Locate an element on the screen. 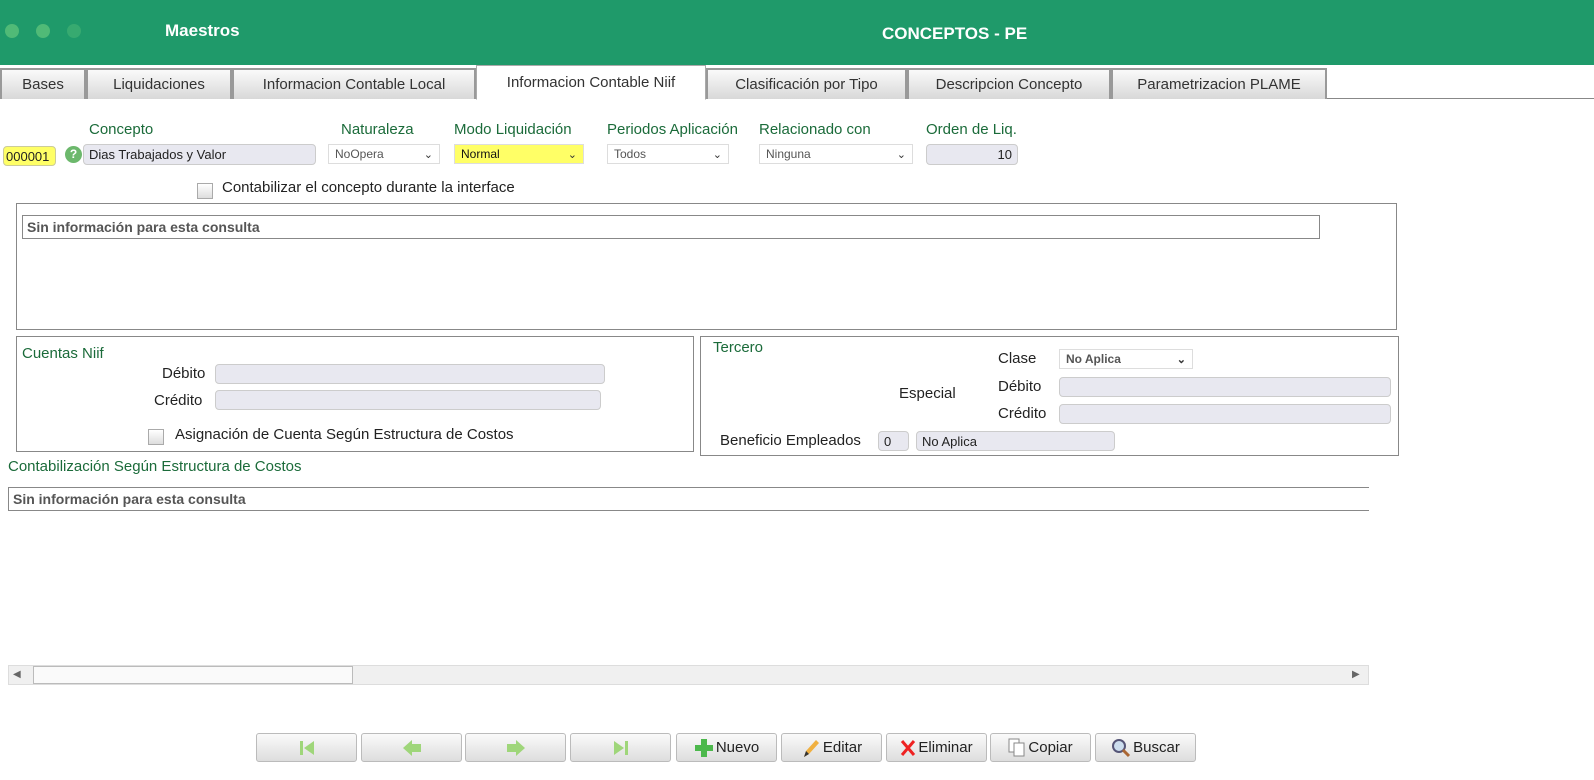 The width and height of the screenshot is (1594, 780). orden-input: 10 is located at coordinates (972, 154).